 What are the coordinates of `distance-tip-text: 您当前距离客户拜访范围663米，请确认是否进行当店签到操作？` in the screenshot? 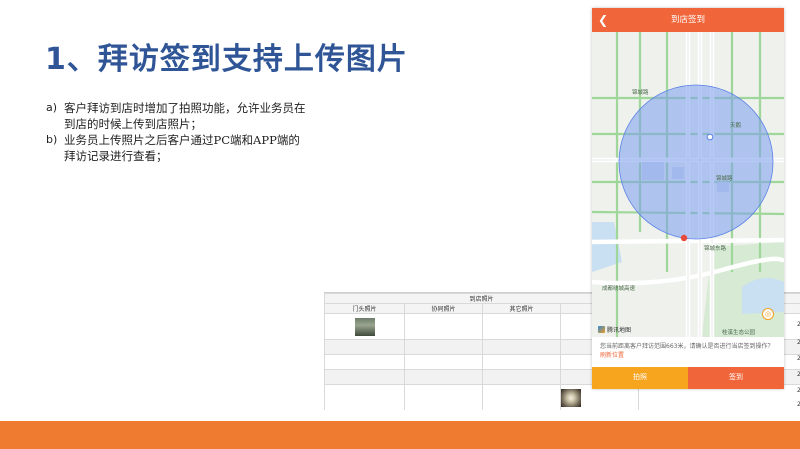 It's located at (687, 346).